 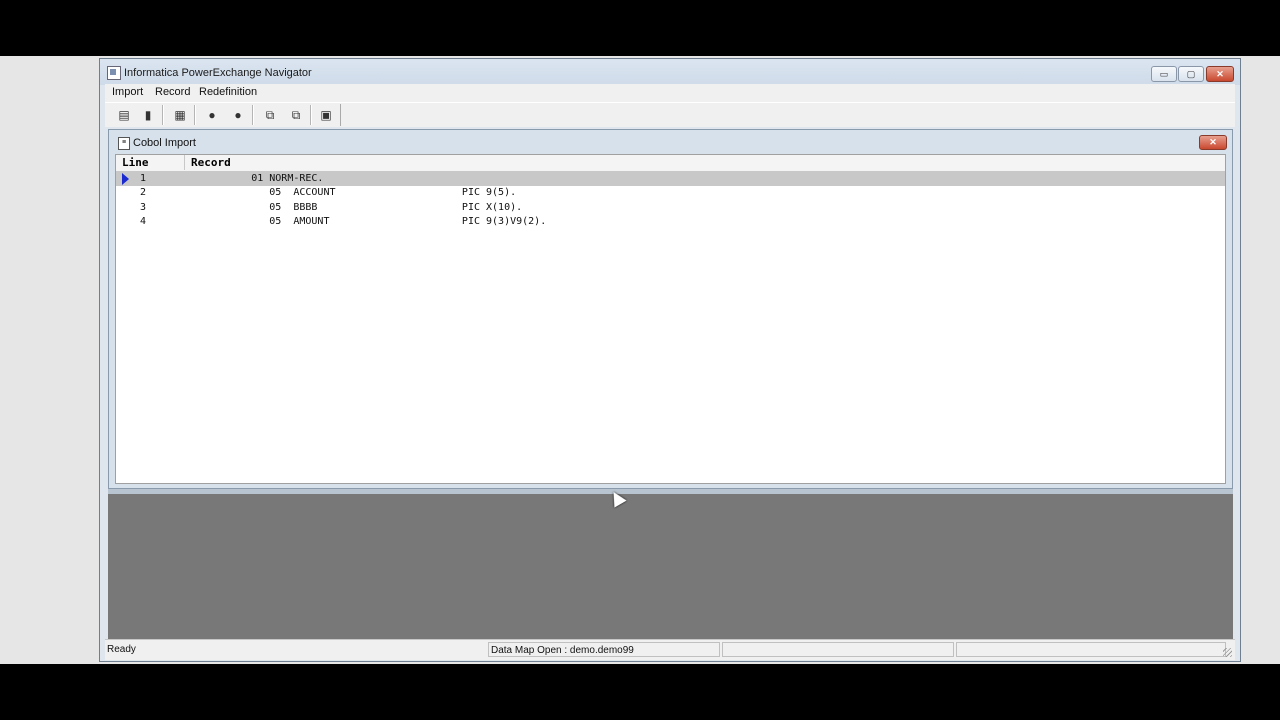 I want to click on maximize-button: ▢, so click(x=1191, y=74).